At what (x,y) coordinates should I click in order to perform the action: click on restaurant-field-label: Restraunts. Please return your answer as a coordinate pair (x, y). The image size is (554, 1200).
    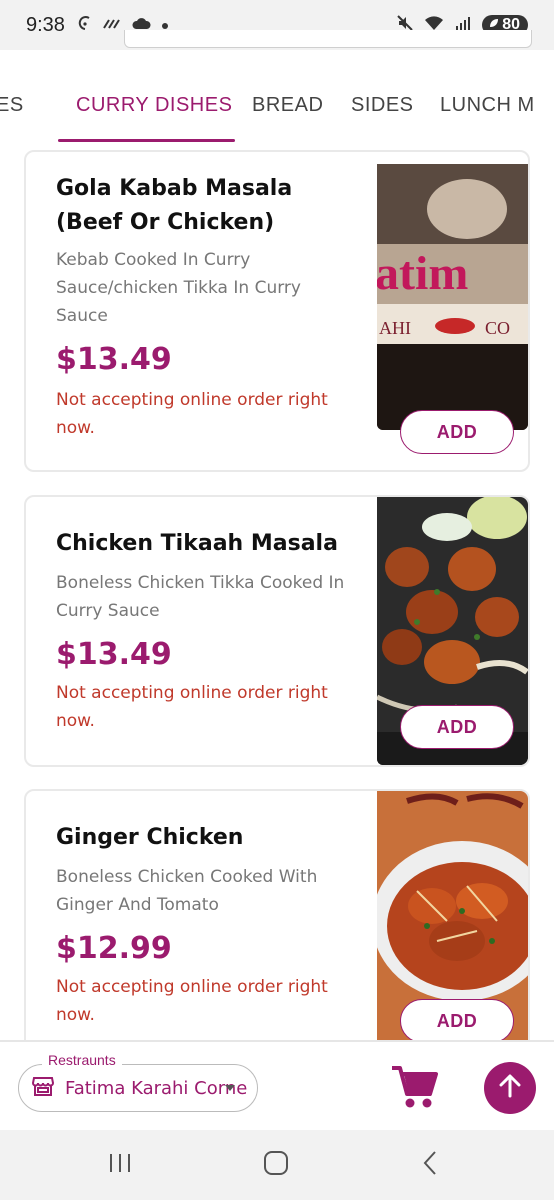
    Looking at the image, I should click on (82, 1060).